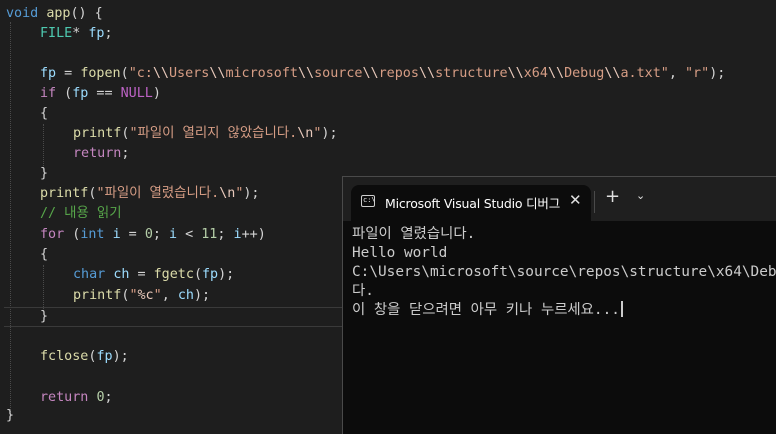  What do you see at coordinates (121, 274) in the screenshot?
I see `code-token: ch` at bounding box center [121, 274].